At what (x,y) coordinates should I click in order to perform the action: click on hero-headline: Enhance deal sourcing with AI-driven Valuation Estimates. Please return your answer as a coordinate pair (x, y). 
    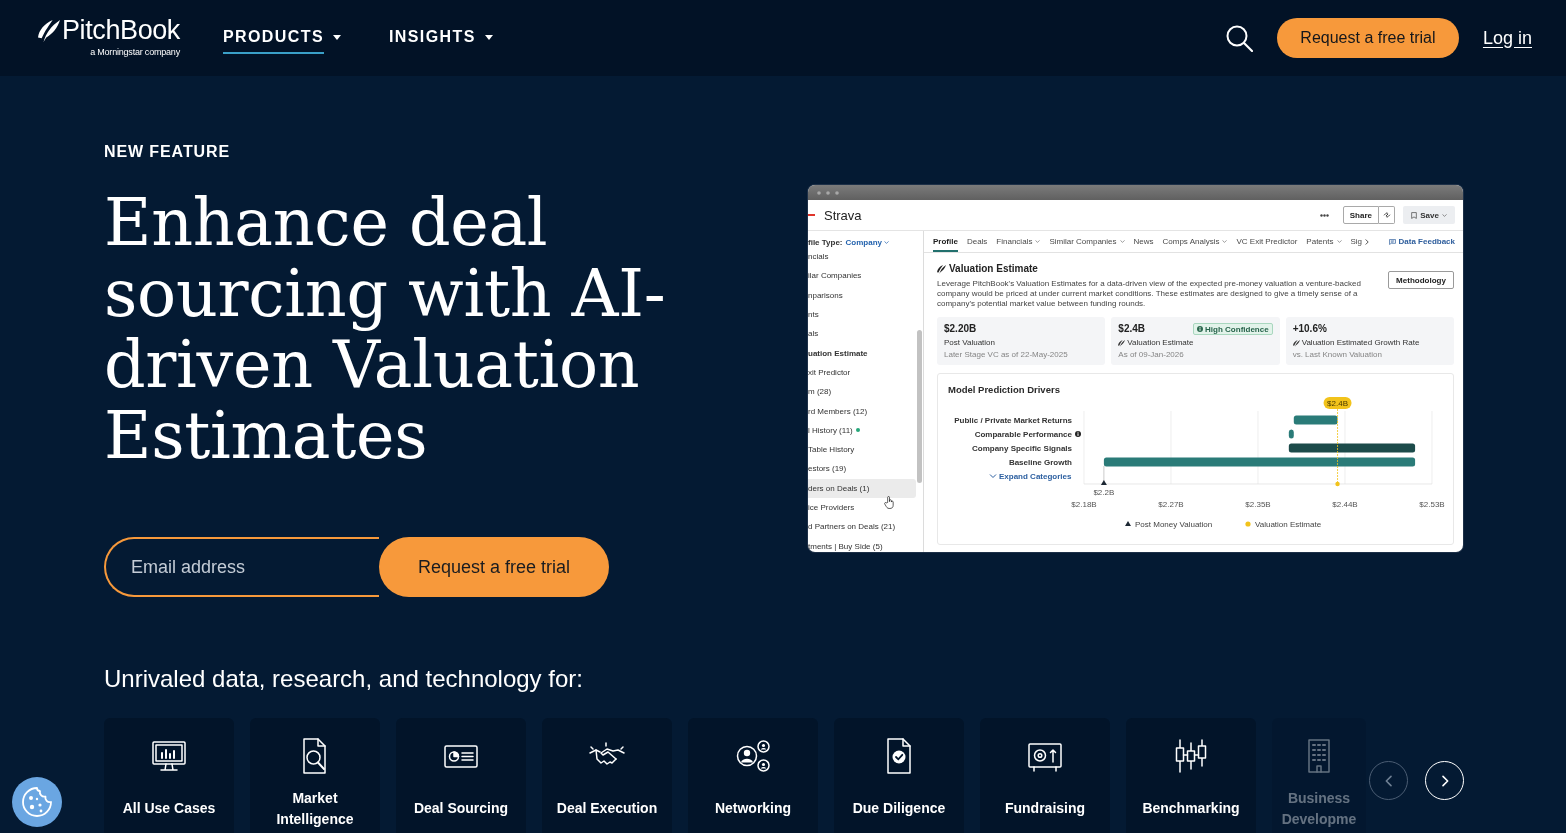
    Looking at the image, I should click on (385, 329).